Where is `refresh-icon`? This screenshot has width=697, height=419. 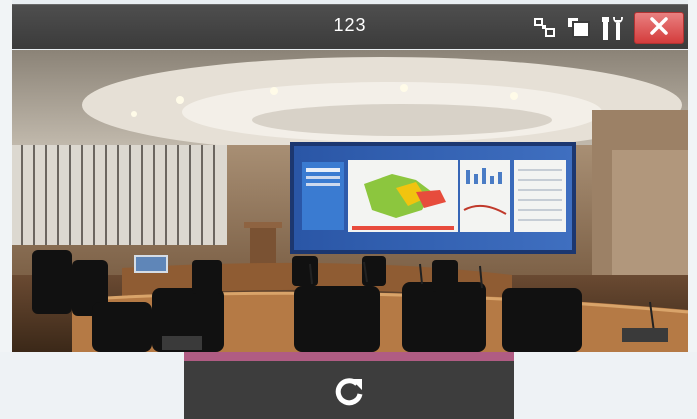 refresh-icon is located at coordinates (349, 394).